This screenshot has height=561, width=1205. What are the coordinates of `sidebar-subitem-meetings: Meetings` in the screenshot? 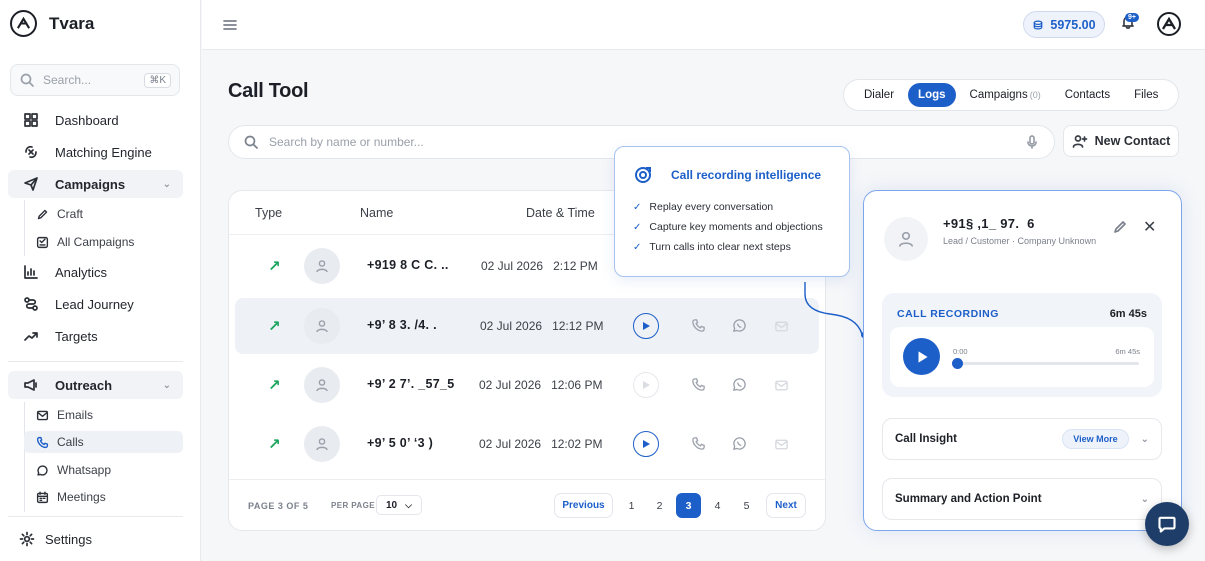 It's located at (103, 497).